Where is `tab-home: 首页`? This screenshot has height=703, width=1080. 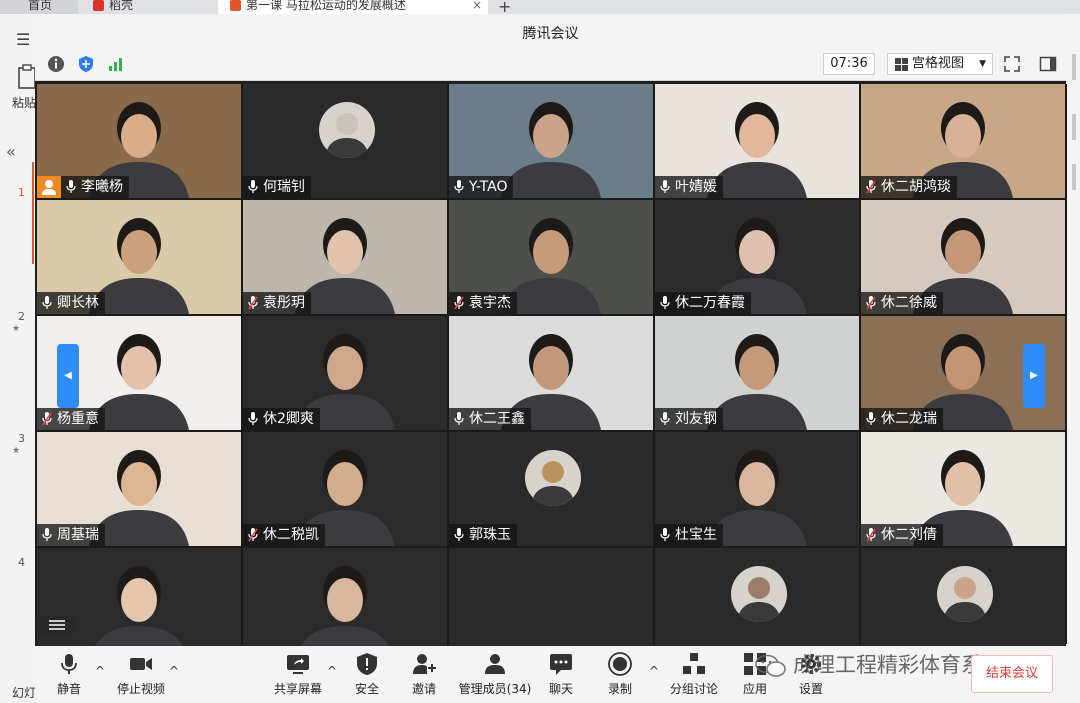 tab-home: 首页 is located at coordinates (39, 7).